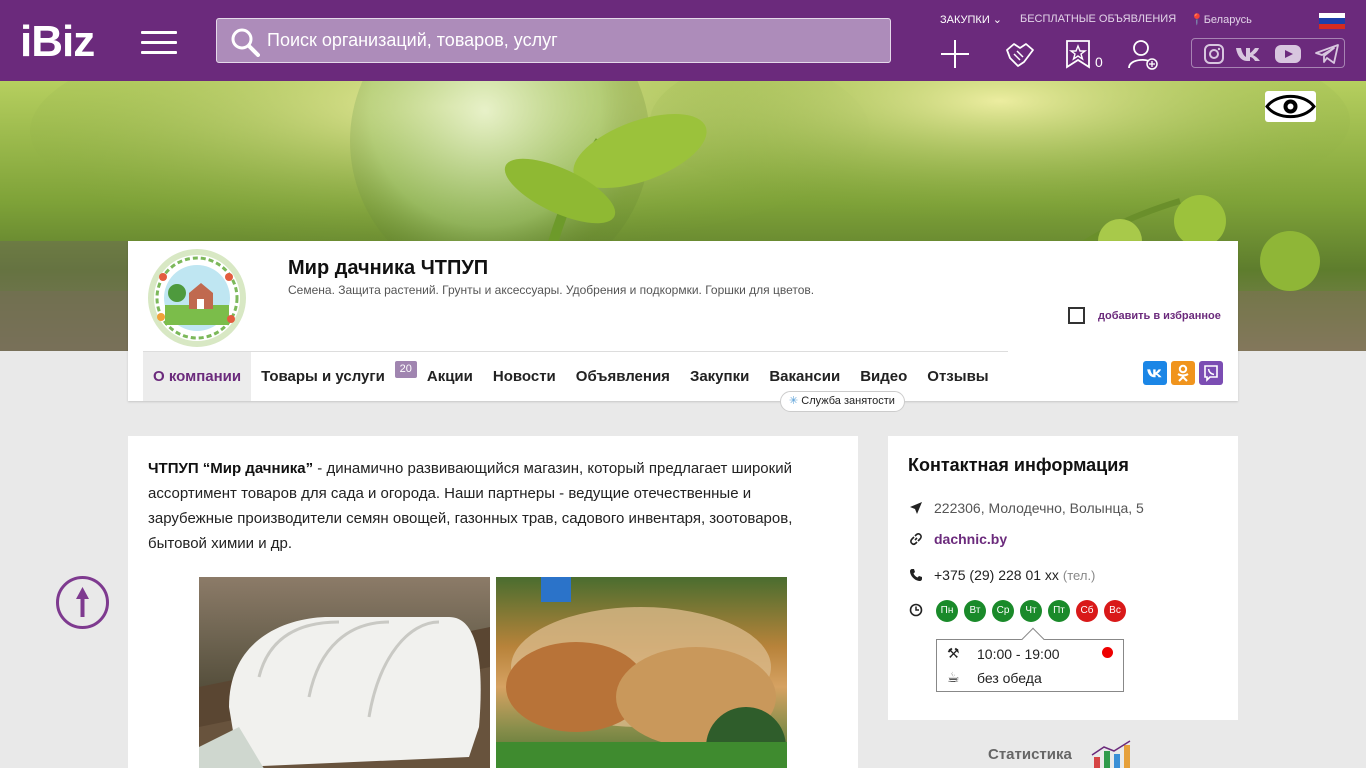  What do you see at coordinates (848, 401) in the screenshot?
I see `employment-service-label: Служба занятости` at bounding box center [848, 401].